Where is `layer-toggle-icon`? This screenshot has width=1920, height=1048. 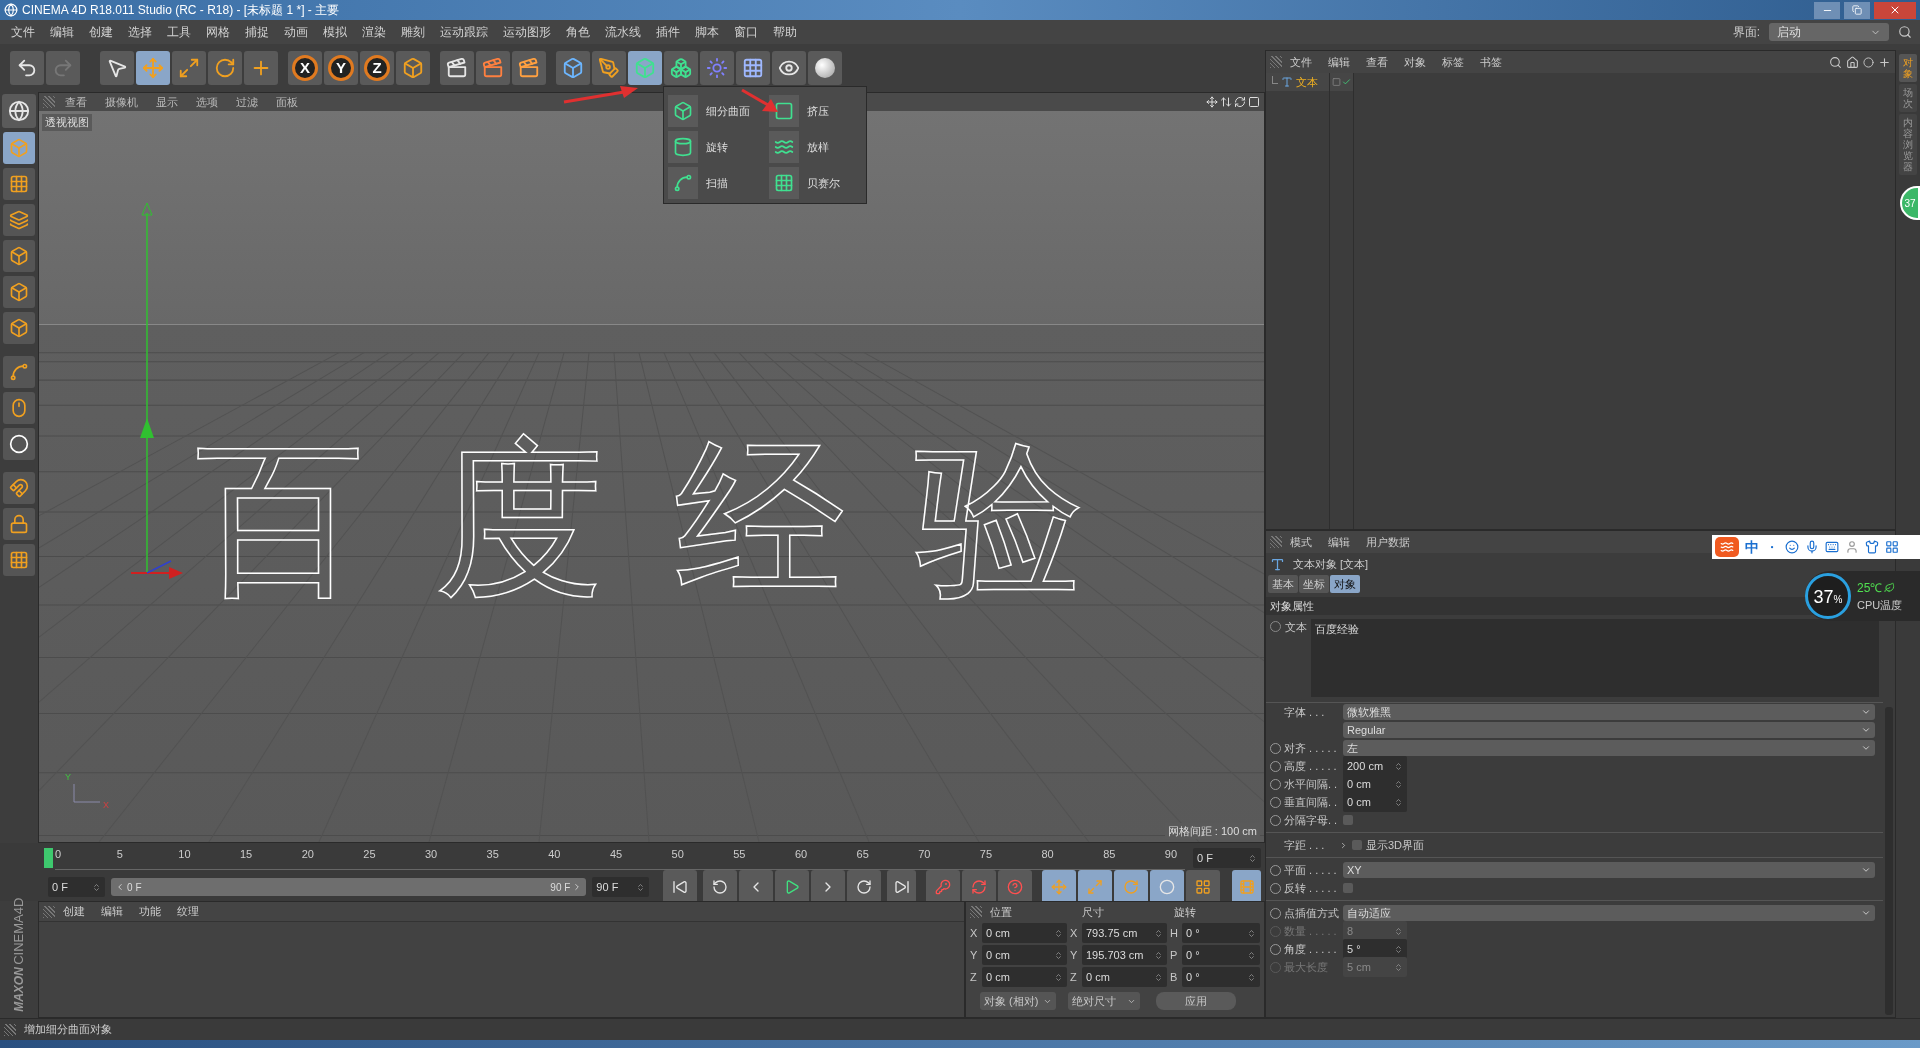
layer-toggle-icon is located at coordinates (1336, 82).